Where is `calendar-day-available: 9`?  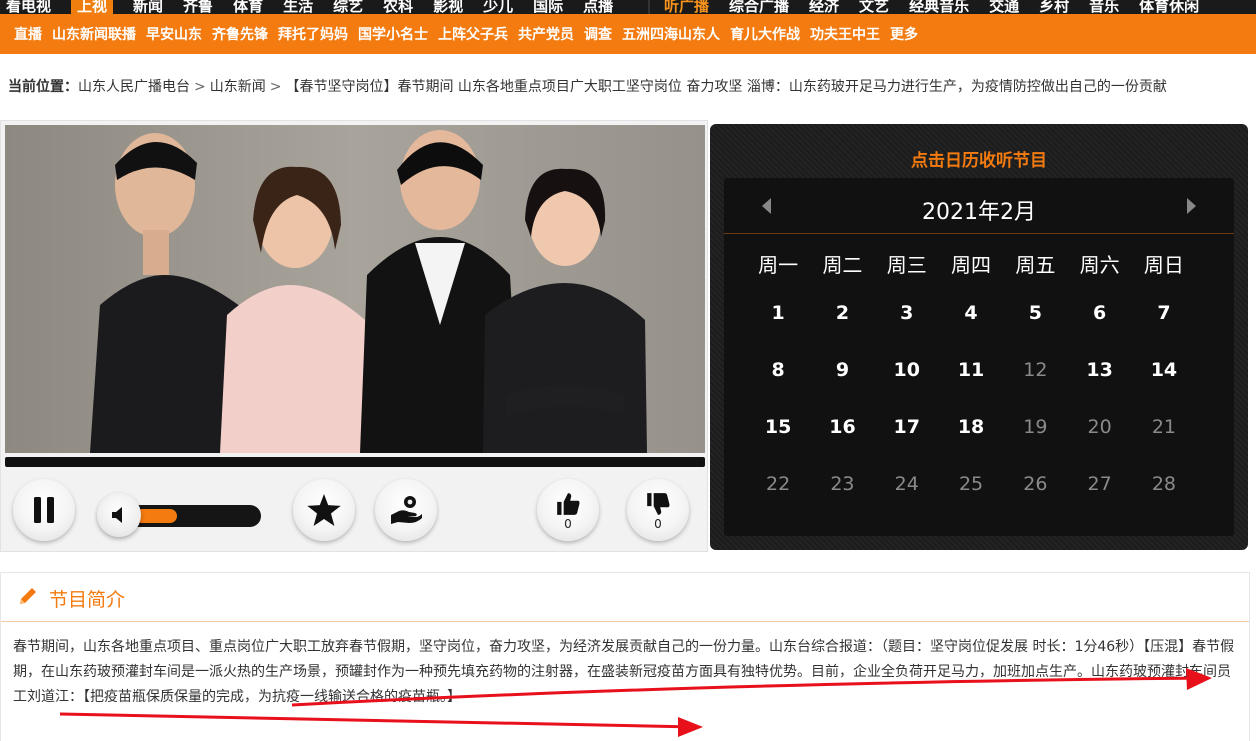
calendar-day-available: 9 is located at coordinates (842, 370).